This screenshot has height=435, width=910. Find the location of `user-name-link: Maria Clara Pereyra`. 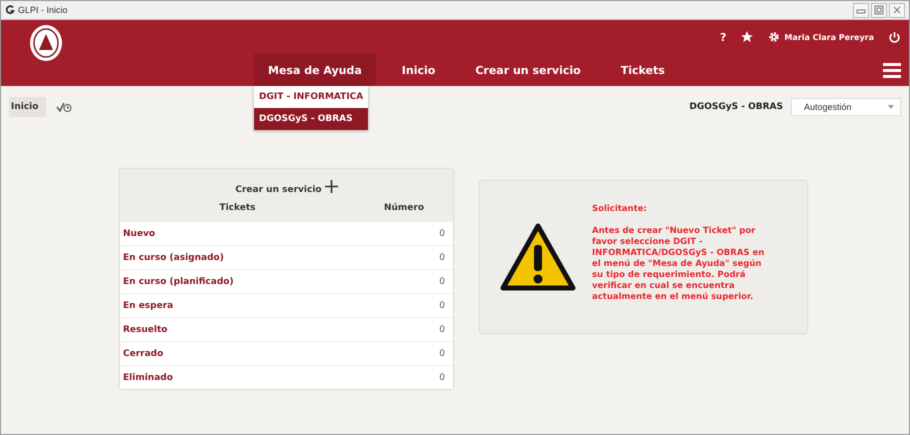

user-name-link: Maria Clara Pereyra is located at coordinates (829, 37).